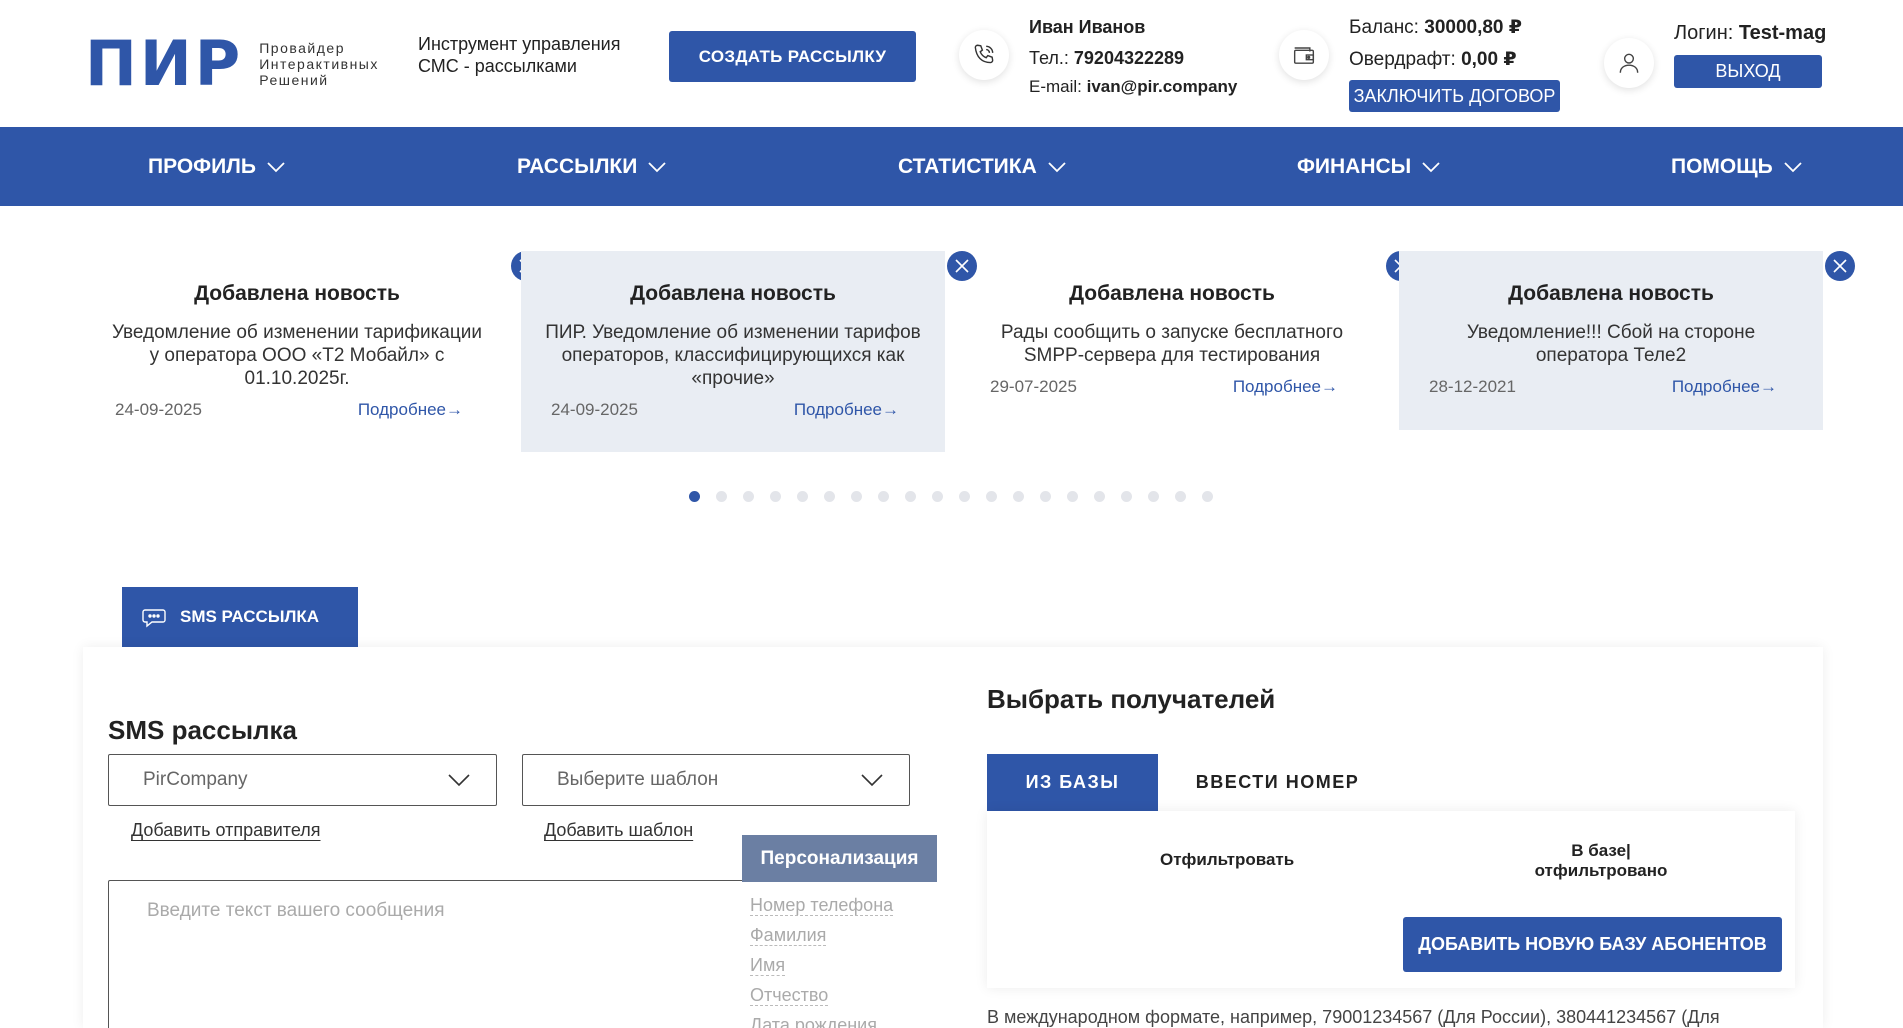 This screenshot has width=1903, height=1028. What do you see at coordinates (226, 830) in the screenshot?
I see `add-sender-link: Добавить отправителя` at bounding box center [226, 830].